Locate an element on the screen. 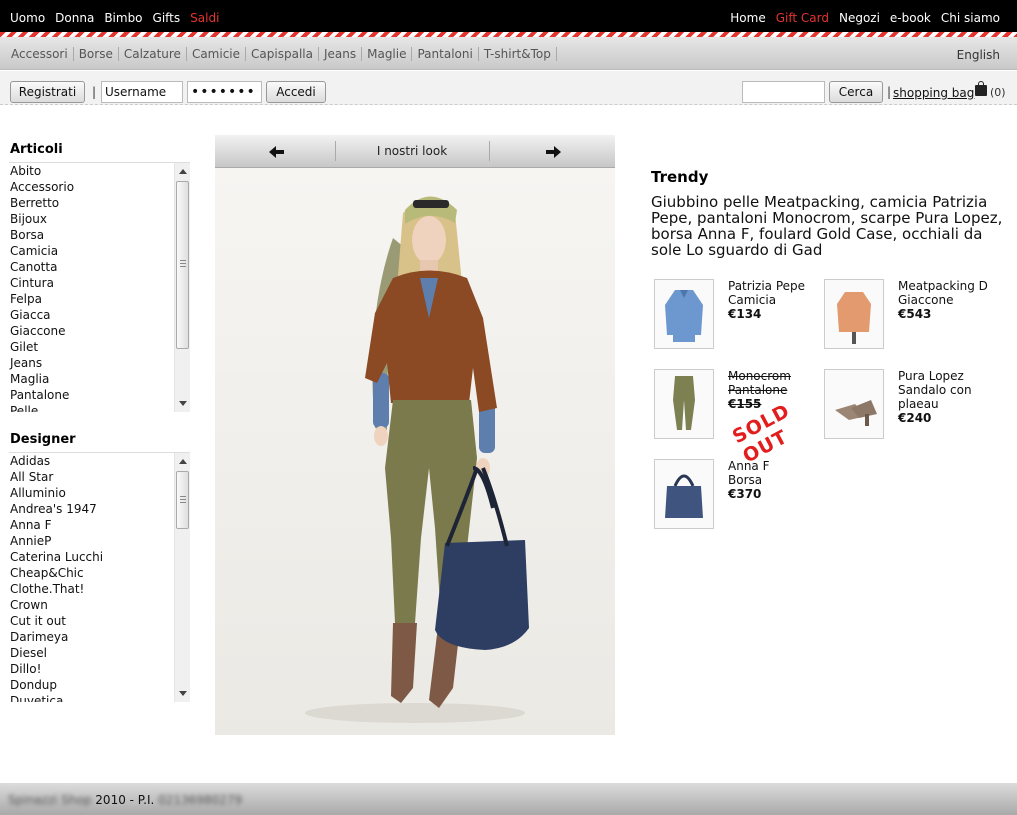 The image size is (1017, 815). shopping-bag-link: shopping bag is located at coordinates (933, 93).